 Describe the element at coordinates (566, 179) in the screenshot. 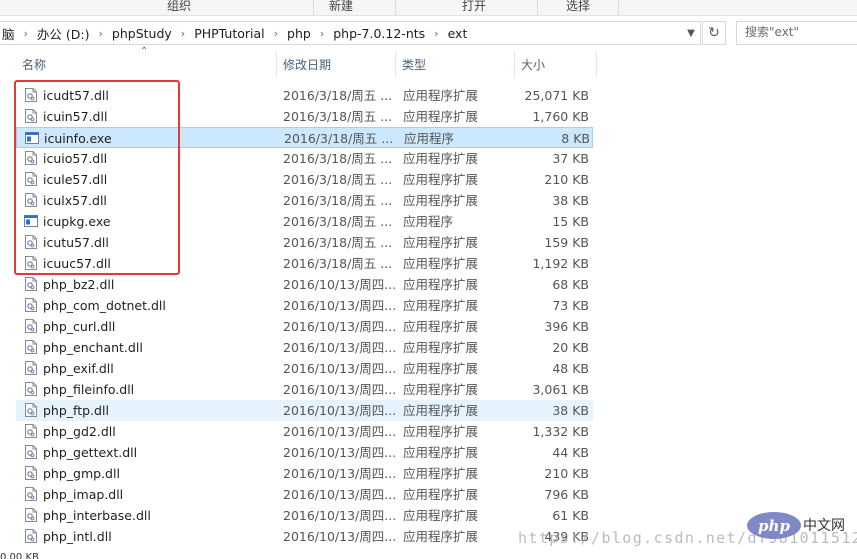

I see `file-size: 210 KB` at that location.